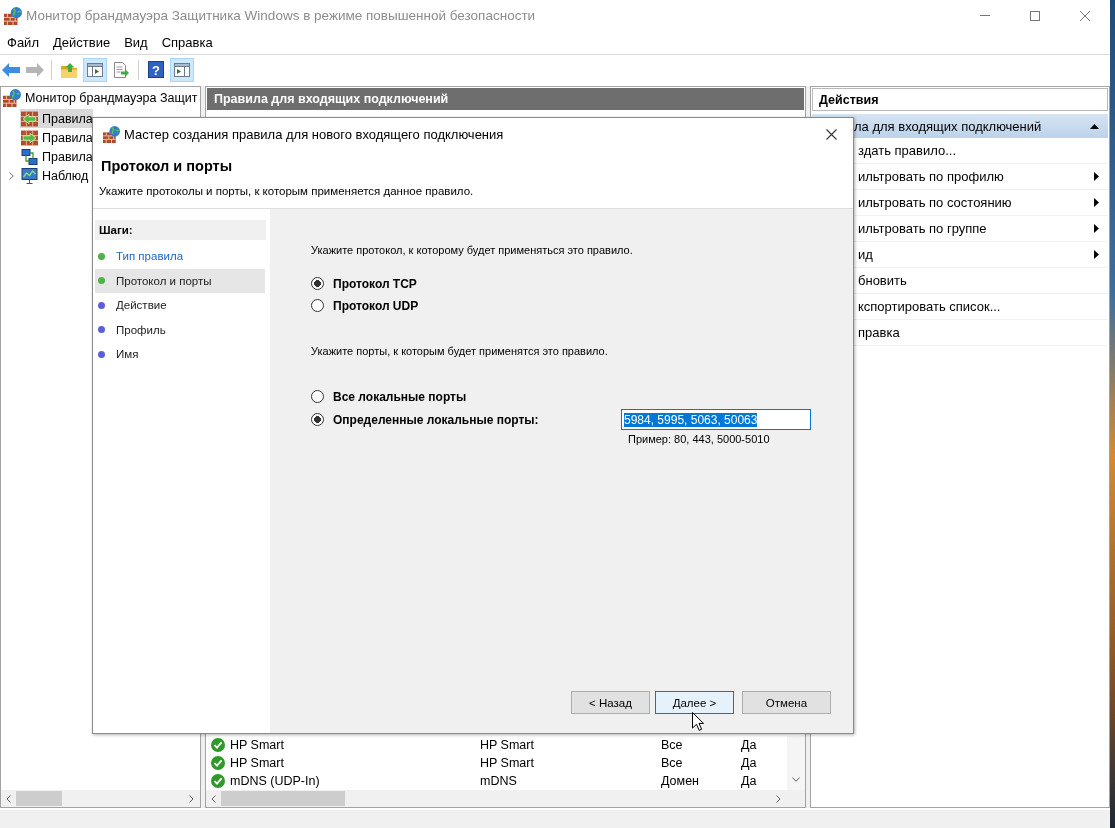 Image resolution: width=1115 pixels, height=828 pixels. I want to click on dialog-title: Мастер создания правила для нового входящего подключения, so click(314, 134).